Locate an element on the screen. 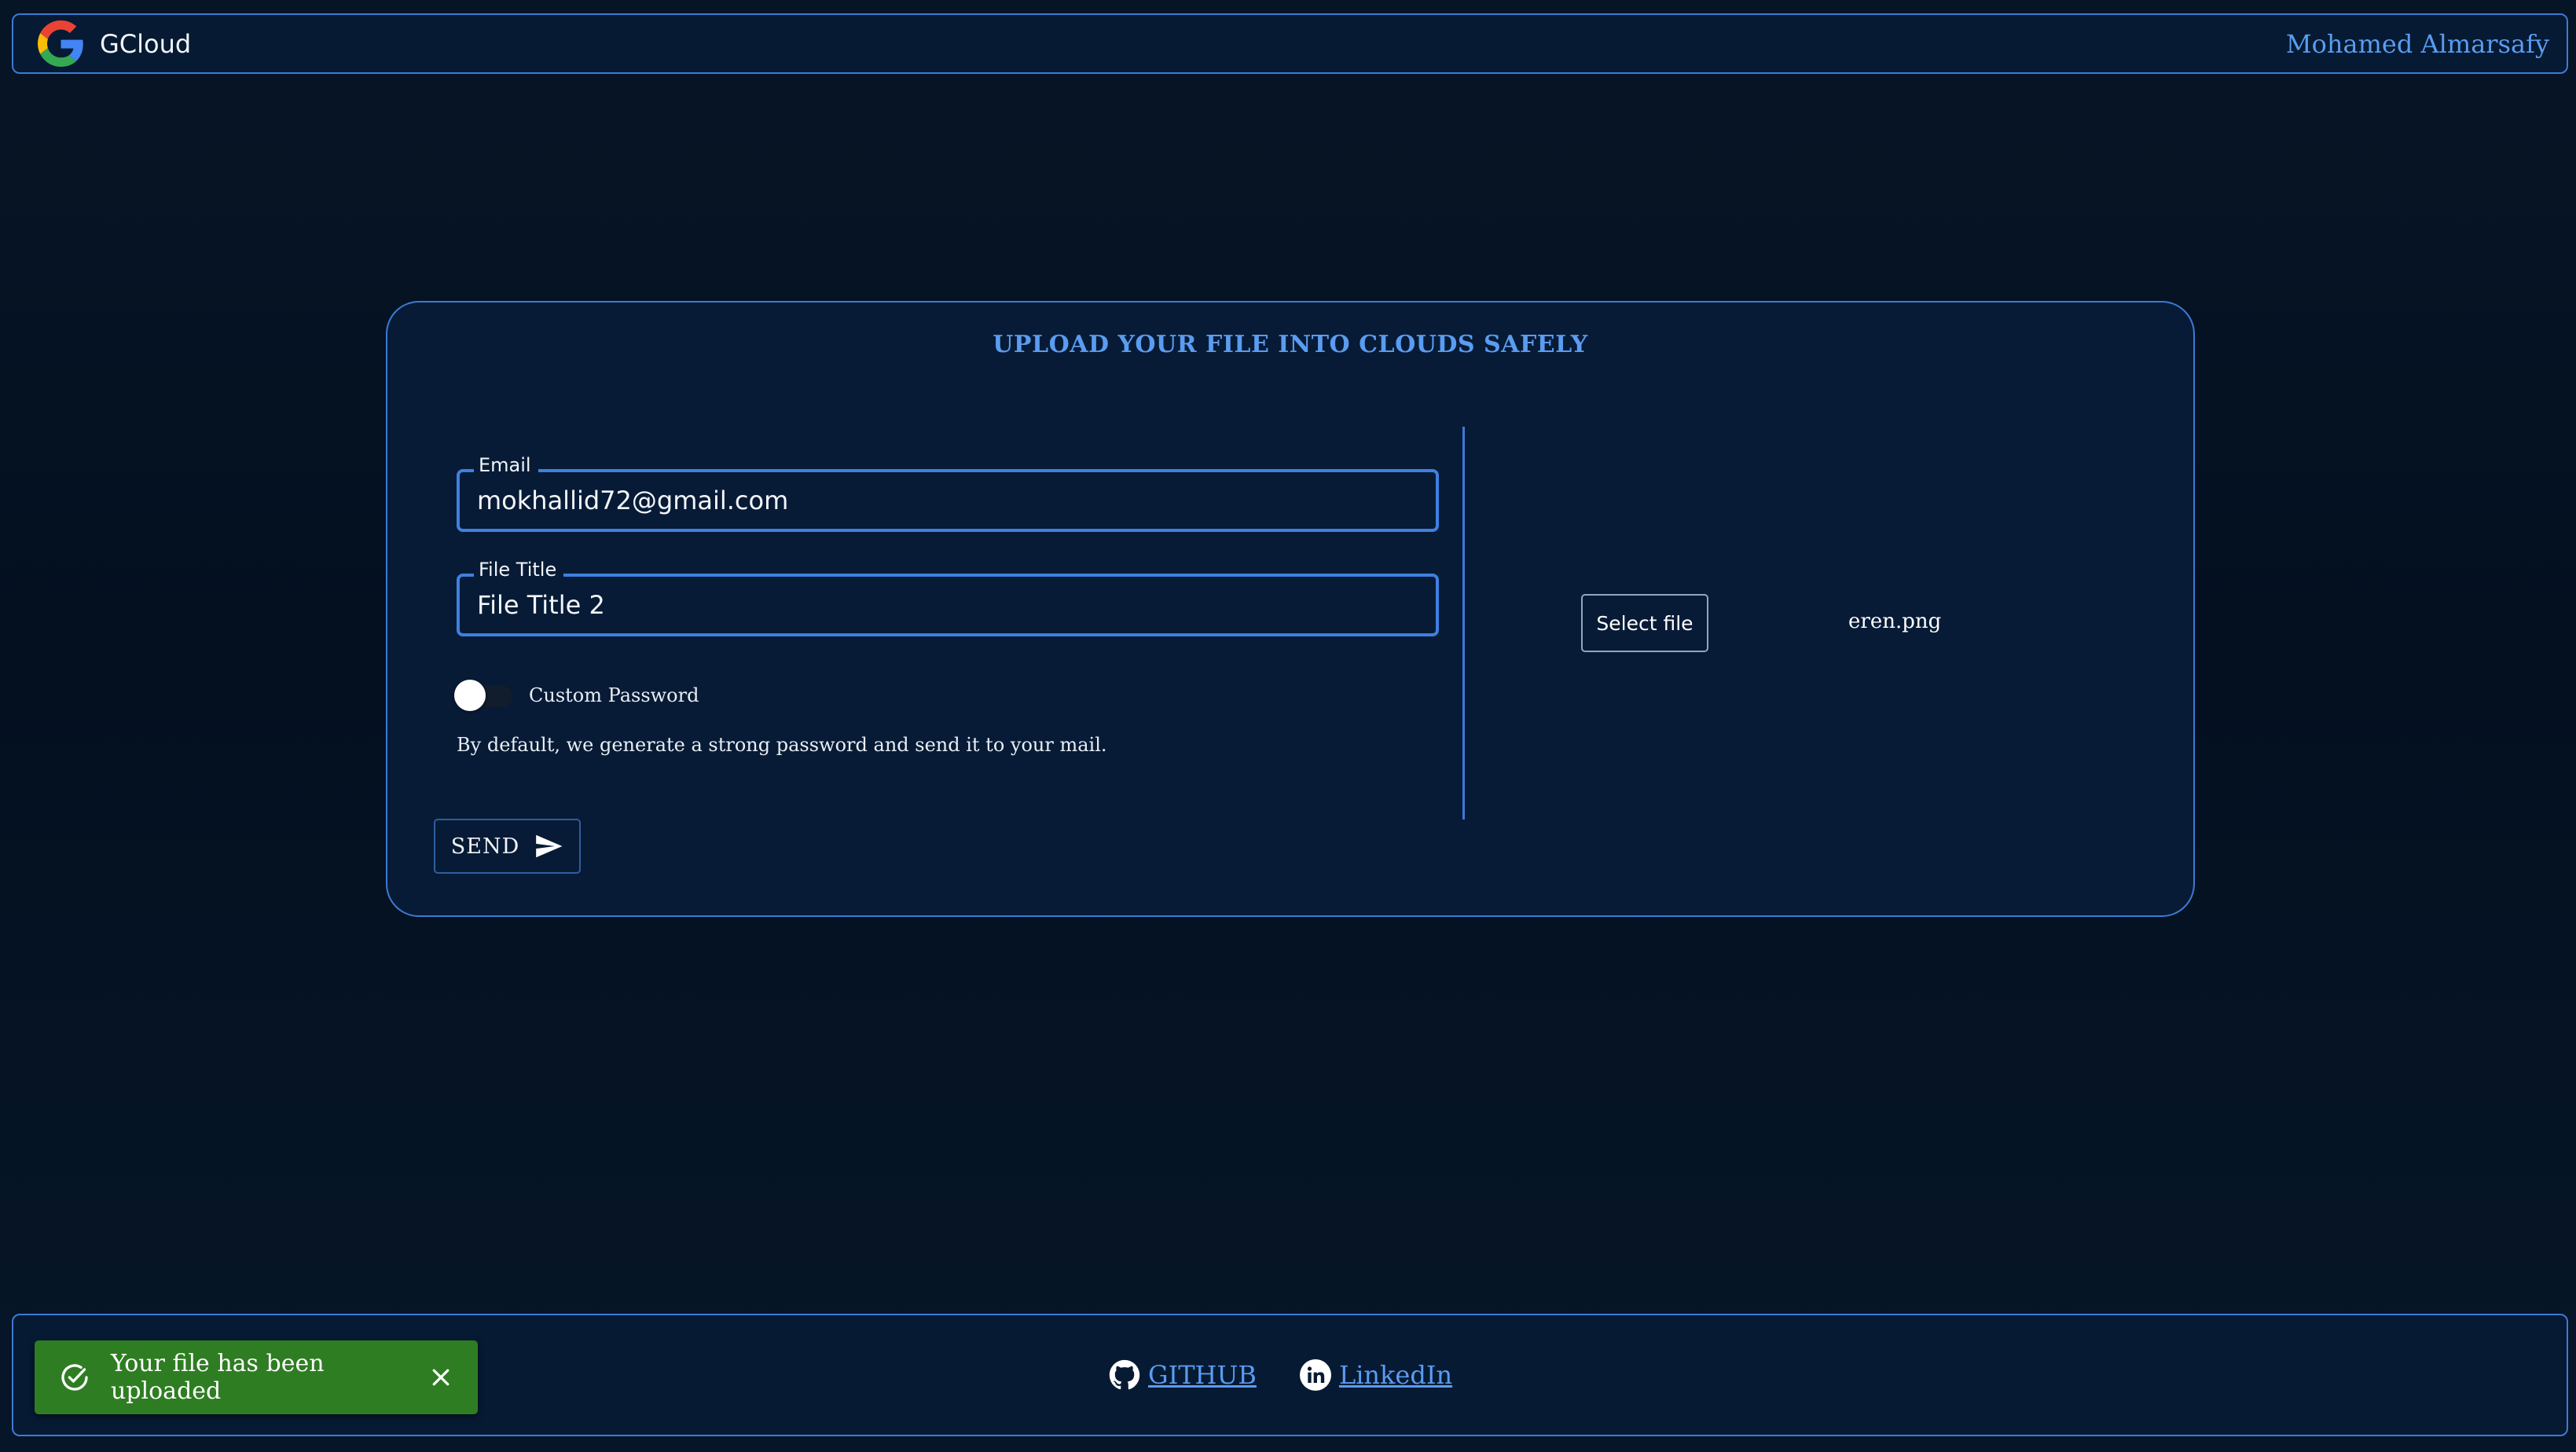 The height and width of the screenshot is (1452, 2576). email-field: Email is located at coordinates (948, 492).